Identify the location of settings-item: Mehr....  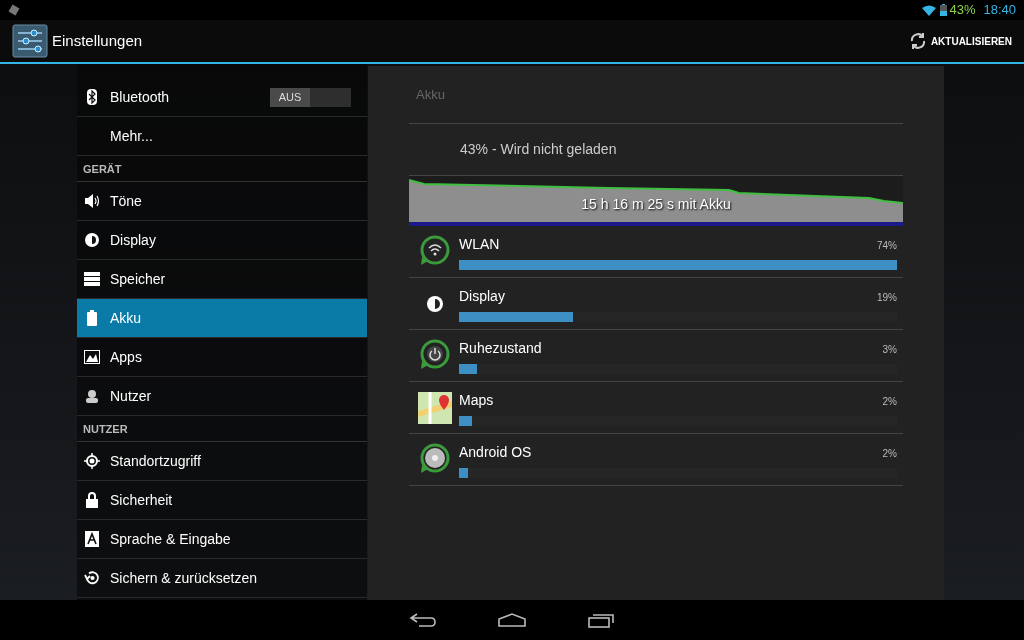
(222, 136).